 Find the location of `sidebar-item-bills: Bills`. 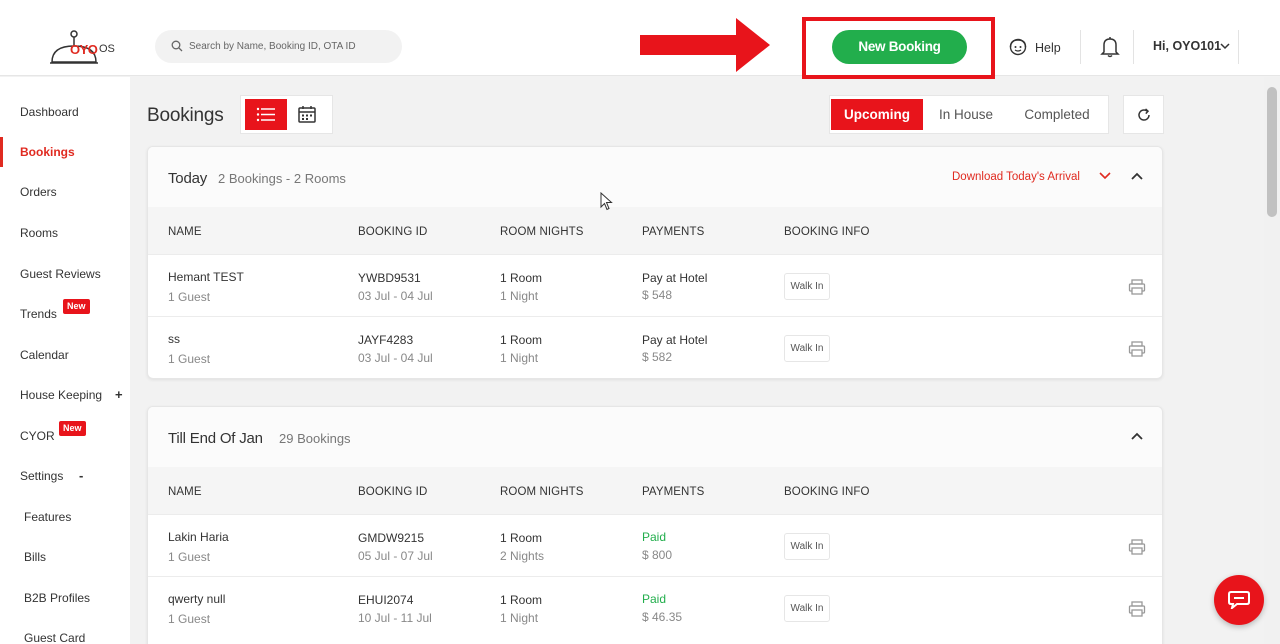

sidebar-item-bills: Bills is located at coordinates (65, 557).